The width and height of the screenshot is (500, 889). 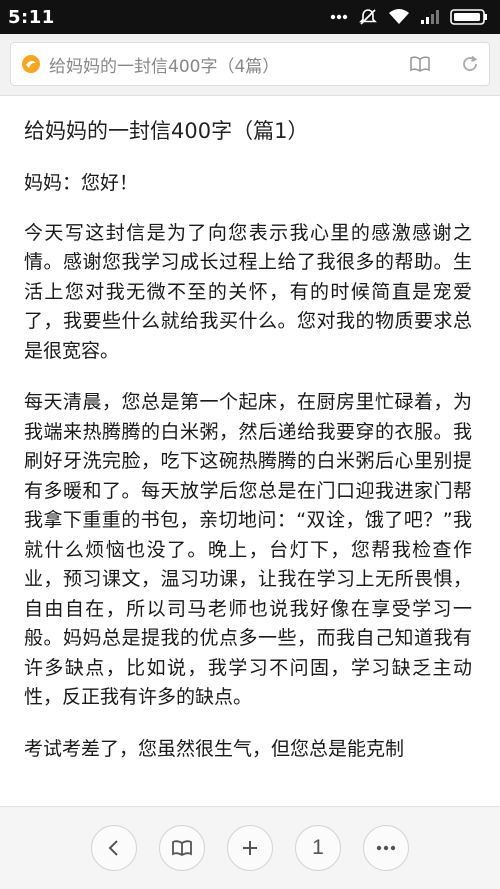 I want to click on url-actions, so click(x=444, y=64).